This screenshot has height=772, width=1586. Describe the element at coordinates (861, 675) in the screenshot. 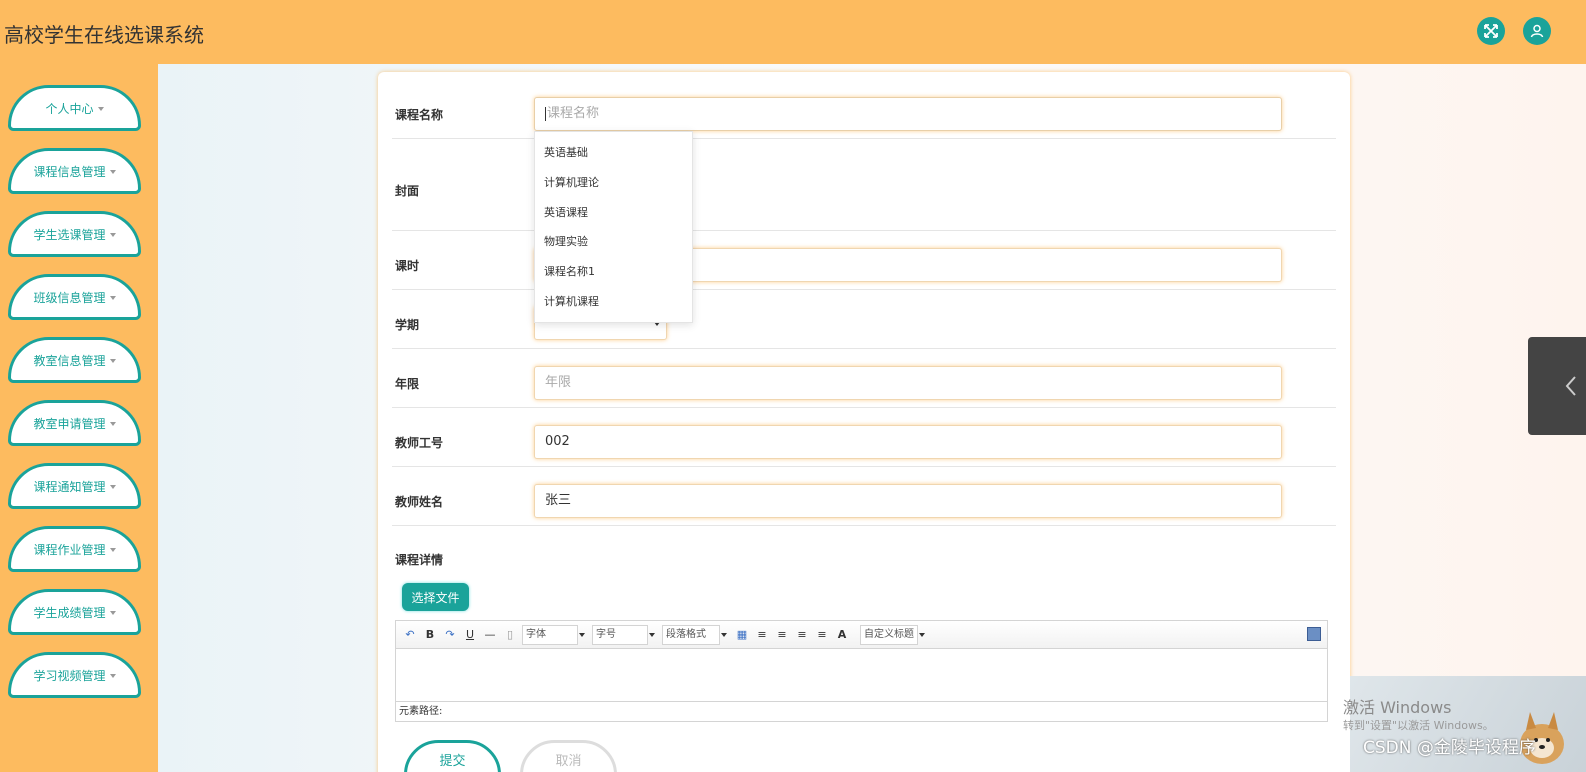

I see `editor-body` at that location.